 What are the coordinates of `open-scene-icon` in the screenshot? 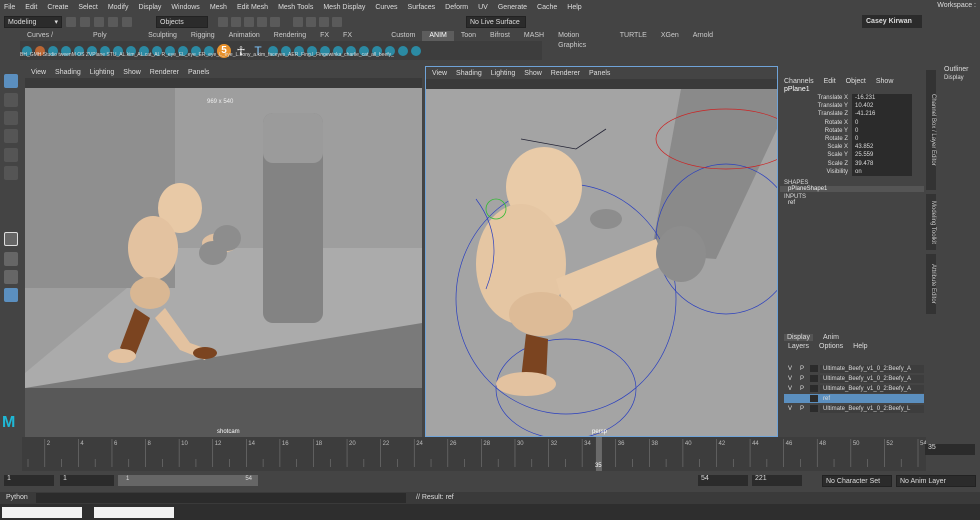 It's located at (85, 22).